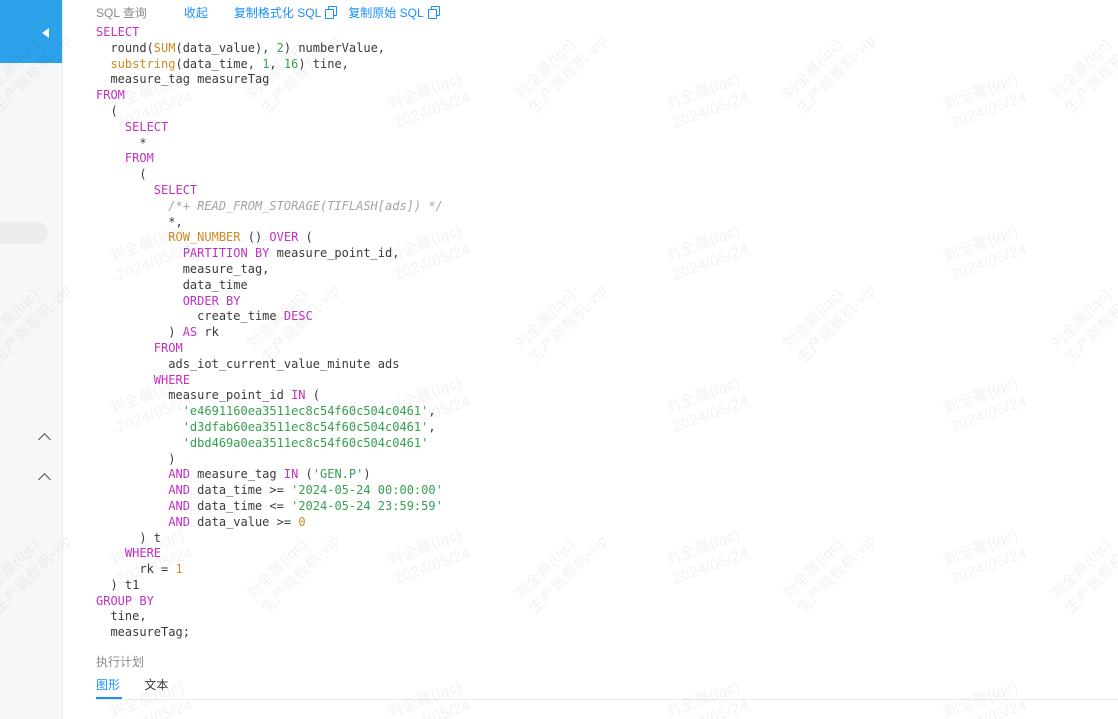  Describe the element at coordinates (305, 442) in the screenshot. I see `code-line: 'dbd469a0ea3511ec8c54f60c504c0461'` at that location.